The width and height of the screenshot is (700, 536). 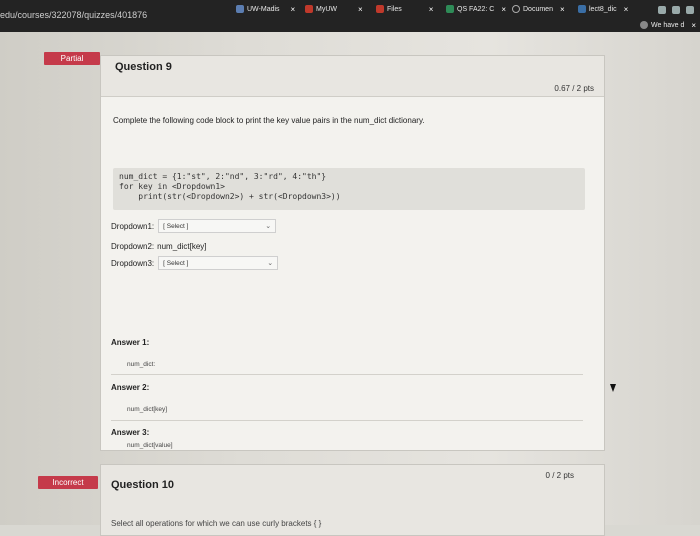 I want to click on dropdown2-label: Dropdown2:, so click(x=133, y=246).